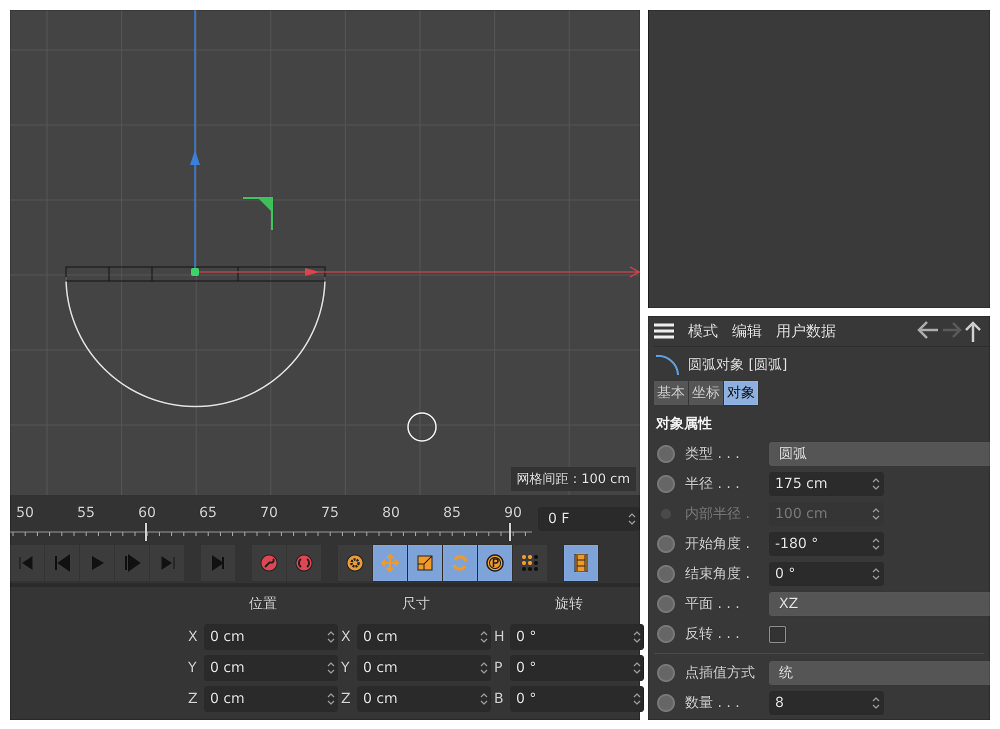 This screenshot has height=729, width=1000. What do you see at coordinates (390, 563) in the screenshot?
I see `move-icon` at bounding box center [390, 563].